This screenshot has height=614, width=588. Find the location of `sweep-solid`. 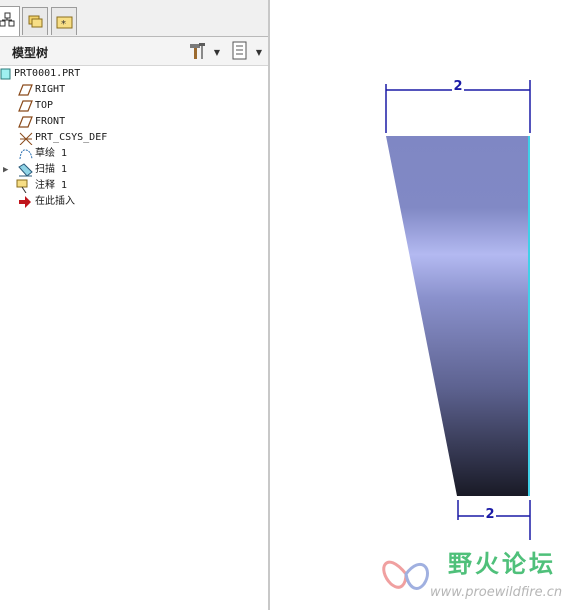

sweep-solid is located at coordinates (458, 316).